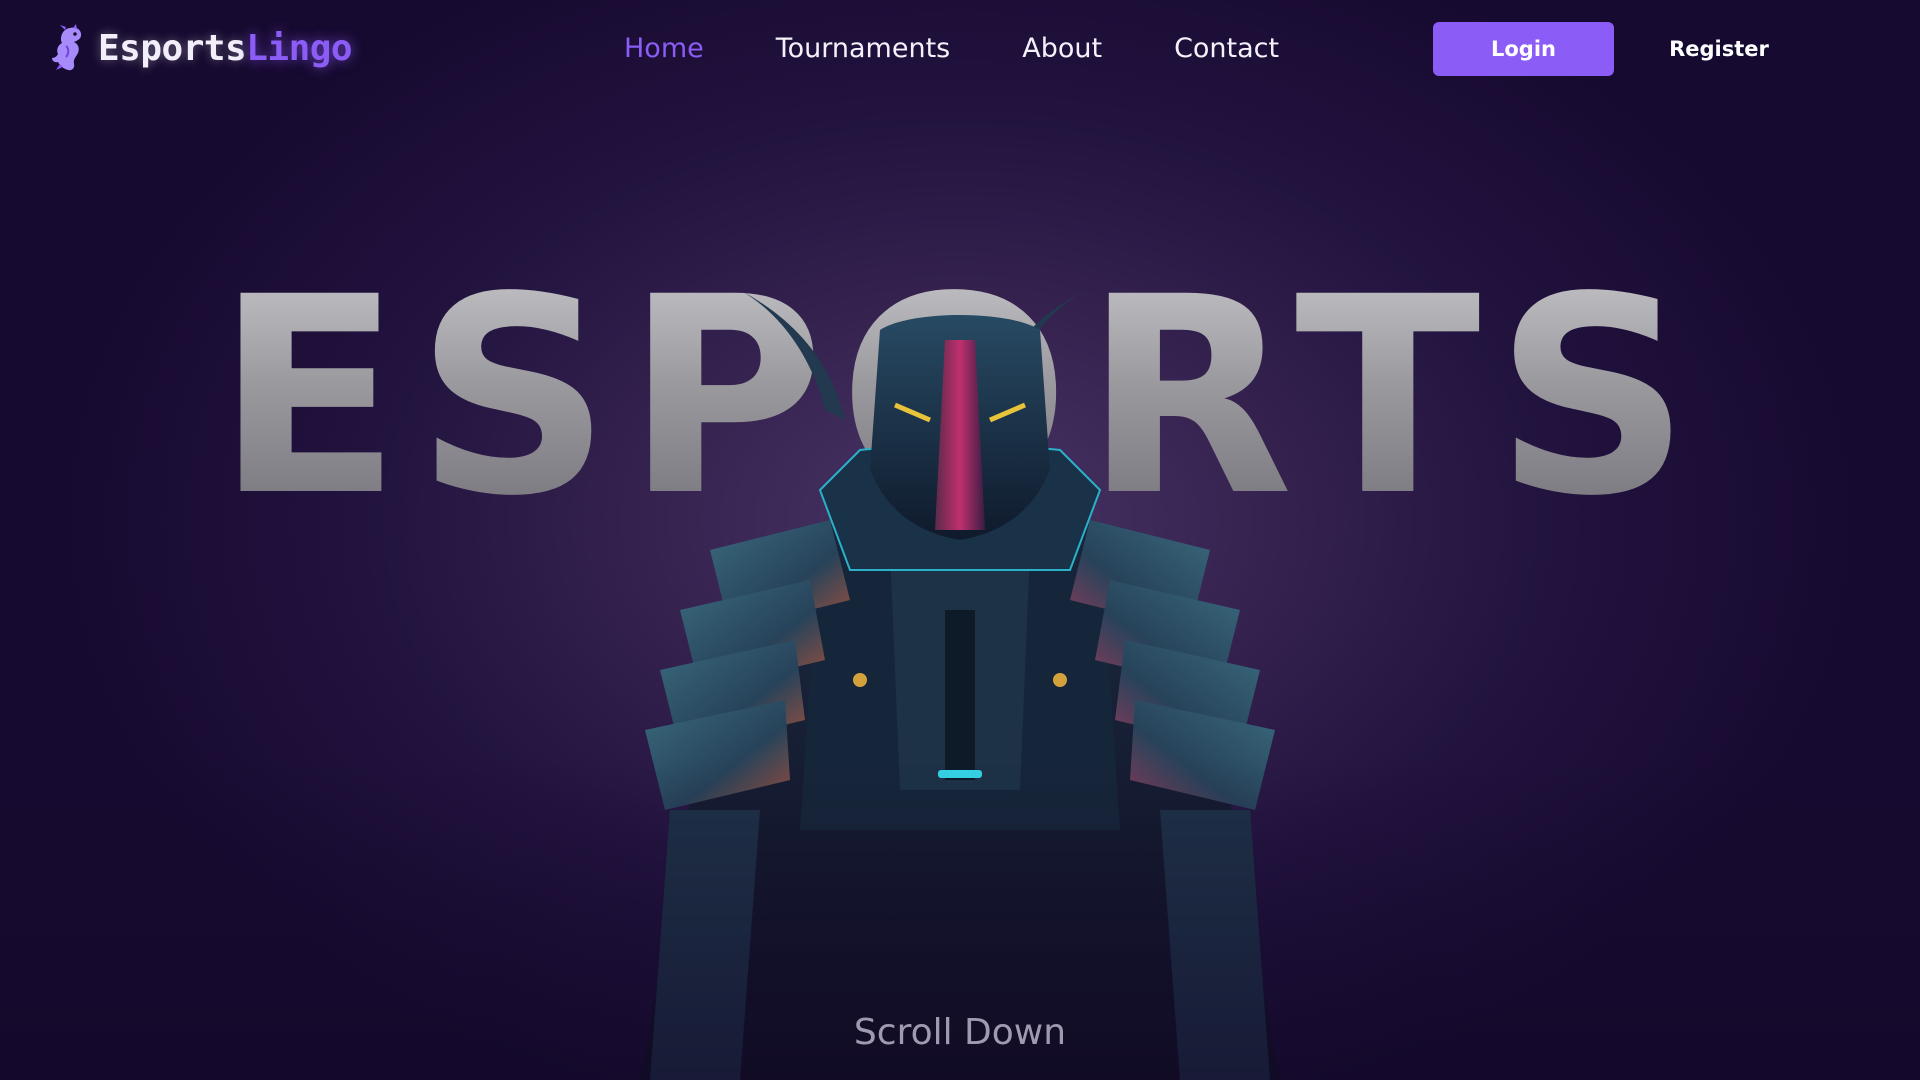 Image resolution: width=1920 pixels, height=1080 pixels. I want to click on nav-link-about: About, so click(1062, 48).